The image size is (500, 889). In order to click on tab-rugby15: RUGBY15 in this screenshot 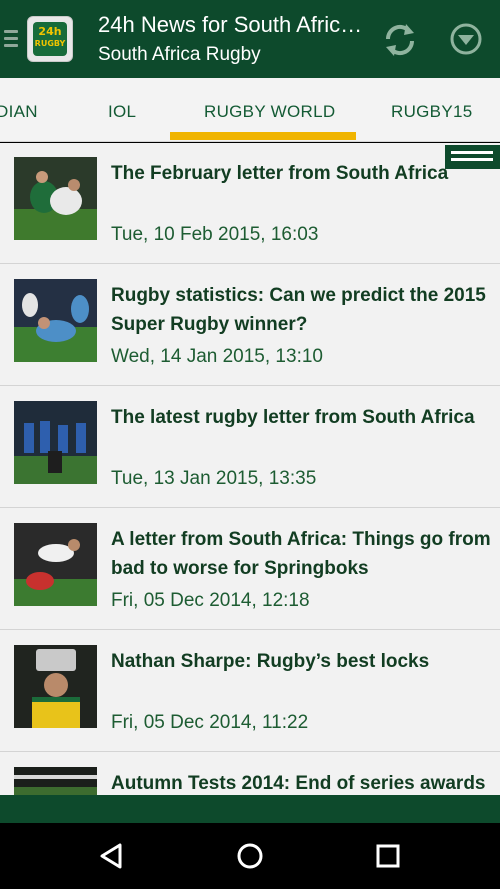, I will do `click(431, 112)`.